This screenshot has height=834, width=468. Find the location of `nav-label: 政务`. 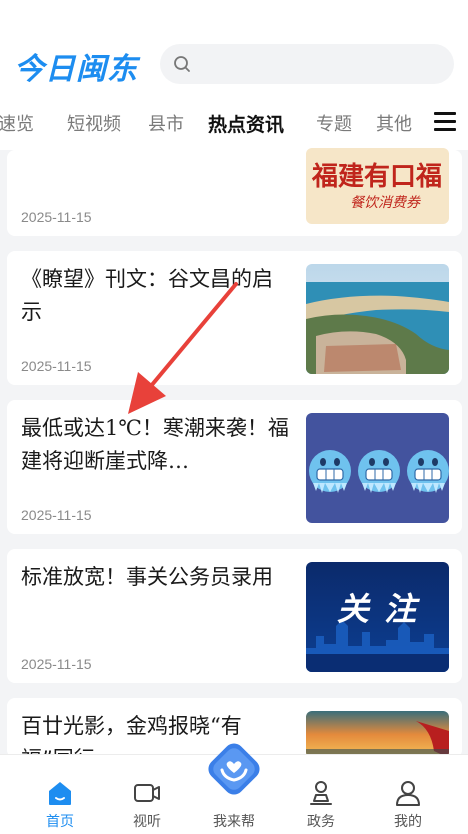

nav-label: 政务 is located at coordinates (321, 822).